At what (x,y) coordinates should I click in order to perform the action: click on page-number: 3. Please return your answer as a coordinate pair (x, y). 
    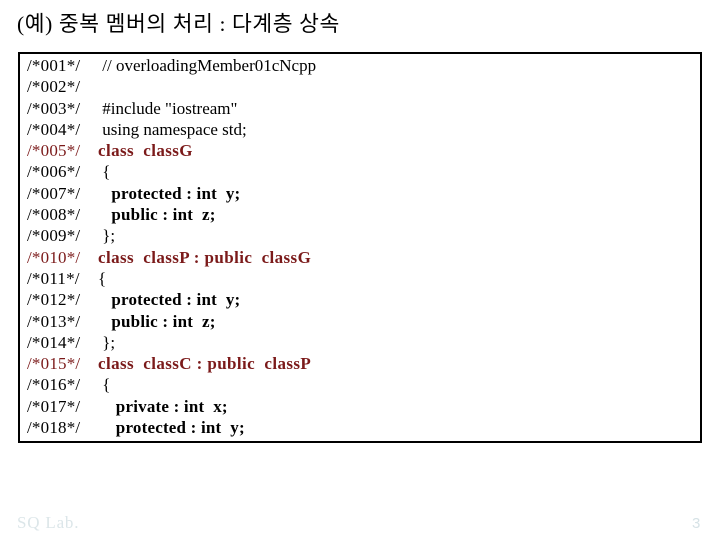
    Looking at the image, I should click on (696, 523).